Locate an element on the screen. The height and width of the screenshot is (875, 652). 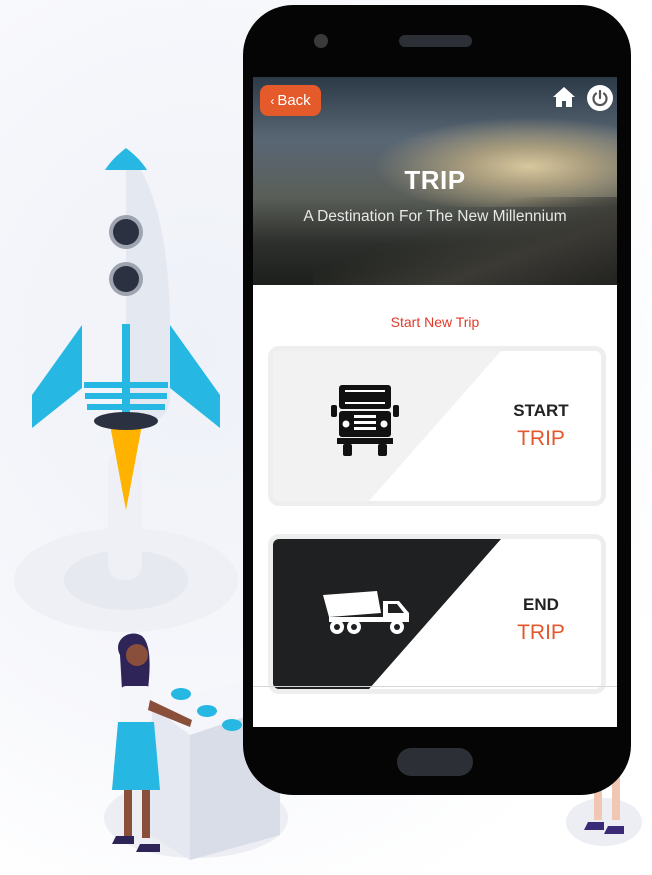
home-icon is located at coordinates (564, 97).